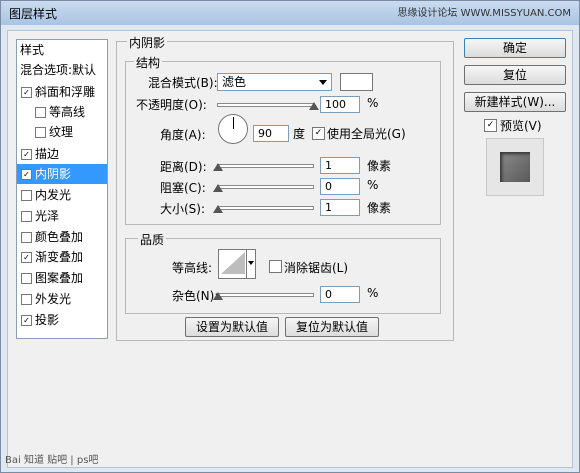 The width and height of the screenshot is (580, 473). What do you see at coordinates (318, 133) in the screenshot?
I see `global-light-checkbox: ✓` at bounding box center [318, 133].